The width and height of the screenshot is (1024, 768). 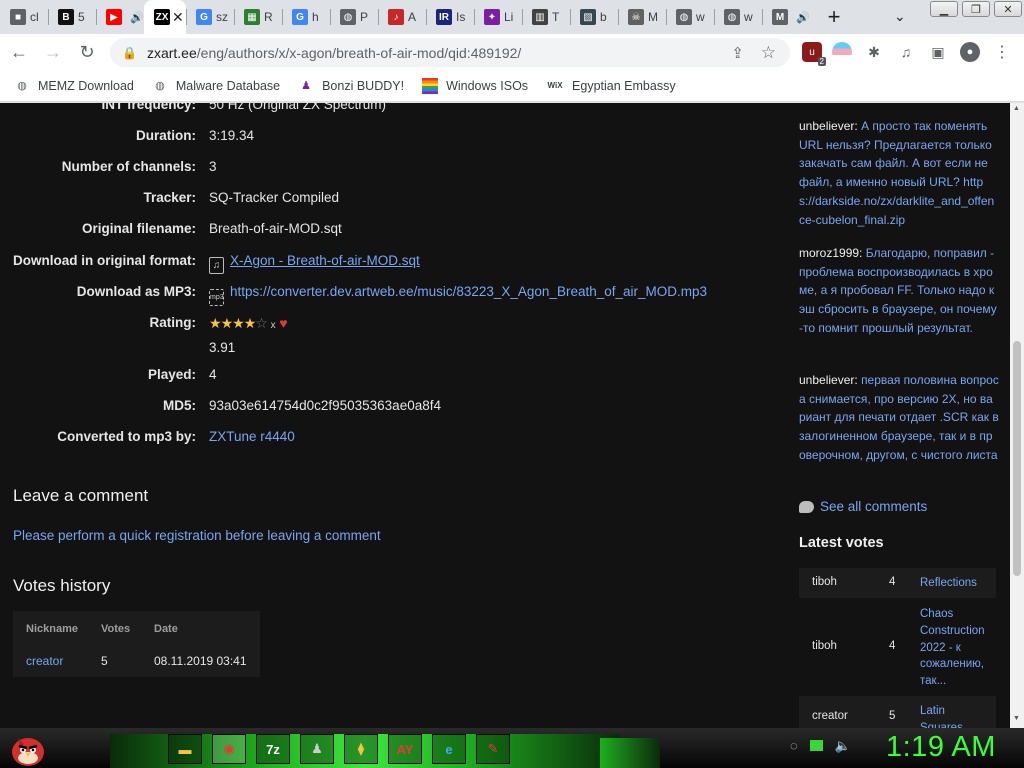 What do you see at coordinates (351, 86) in the screenshot?
I see `bookmark-item: ♟ Bonzi BUDDY!` at bounding box center [351, 86].